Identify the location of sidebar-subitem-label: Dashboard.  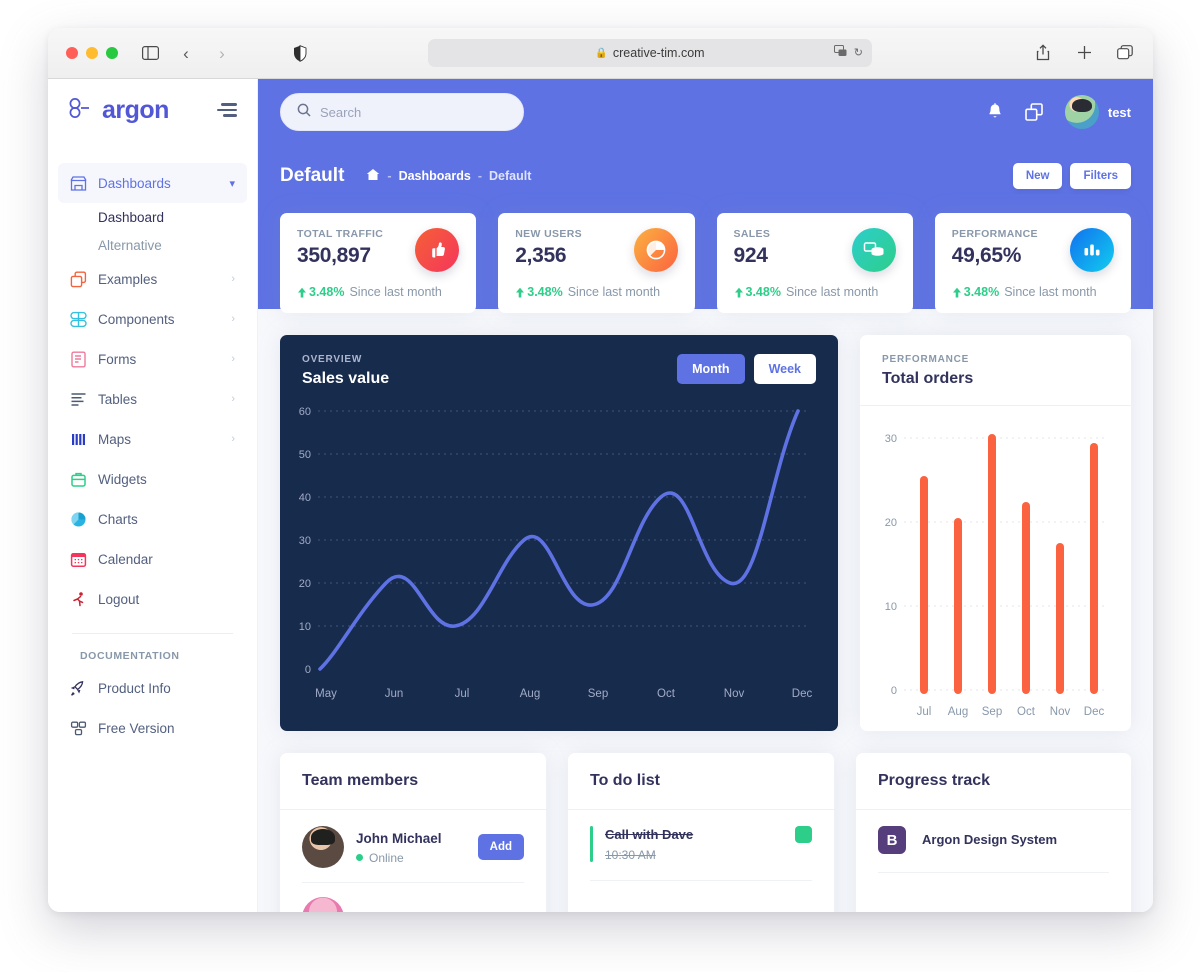
(131, 217).